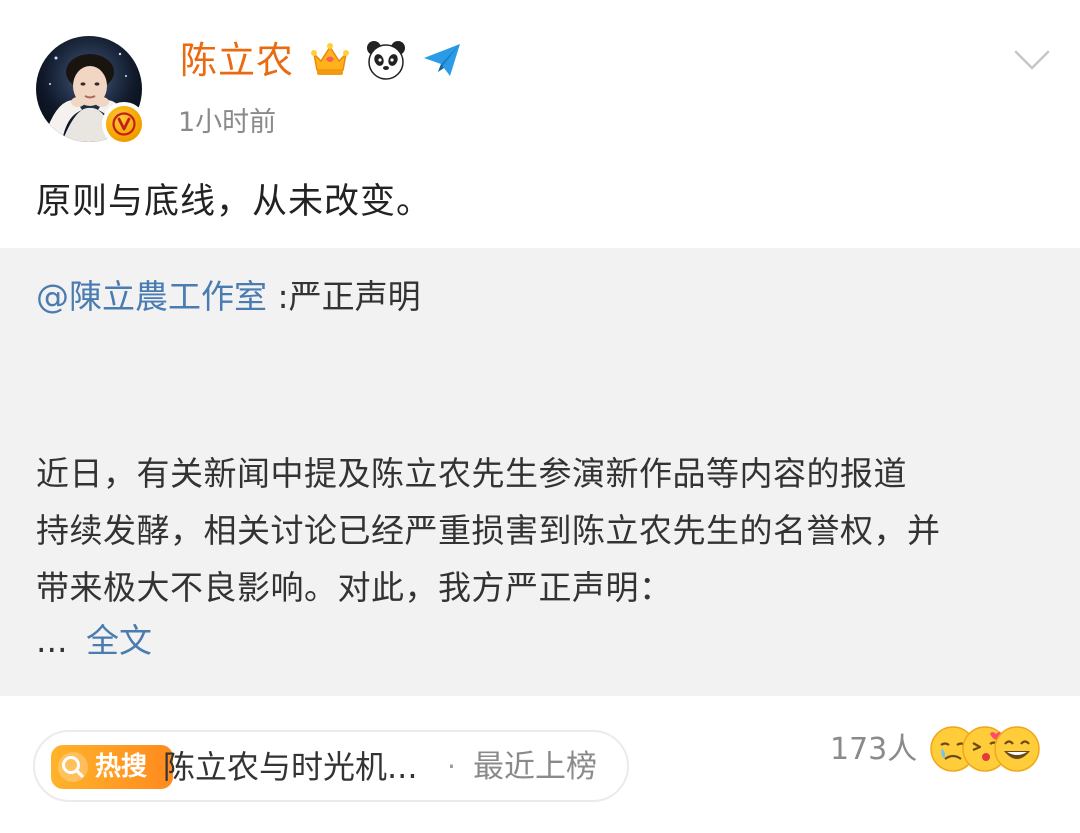 This screenshot has height=833, width=1080. Describe the element at coordinates (330, 60) in the screenshot. I see `crown-badge-icon` at that location.